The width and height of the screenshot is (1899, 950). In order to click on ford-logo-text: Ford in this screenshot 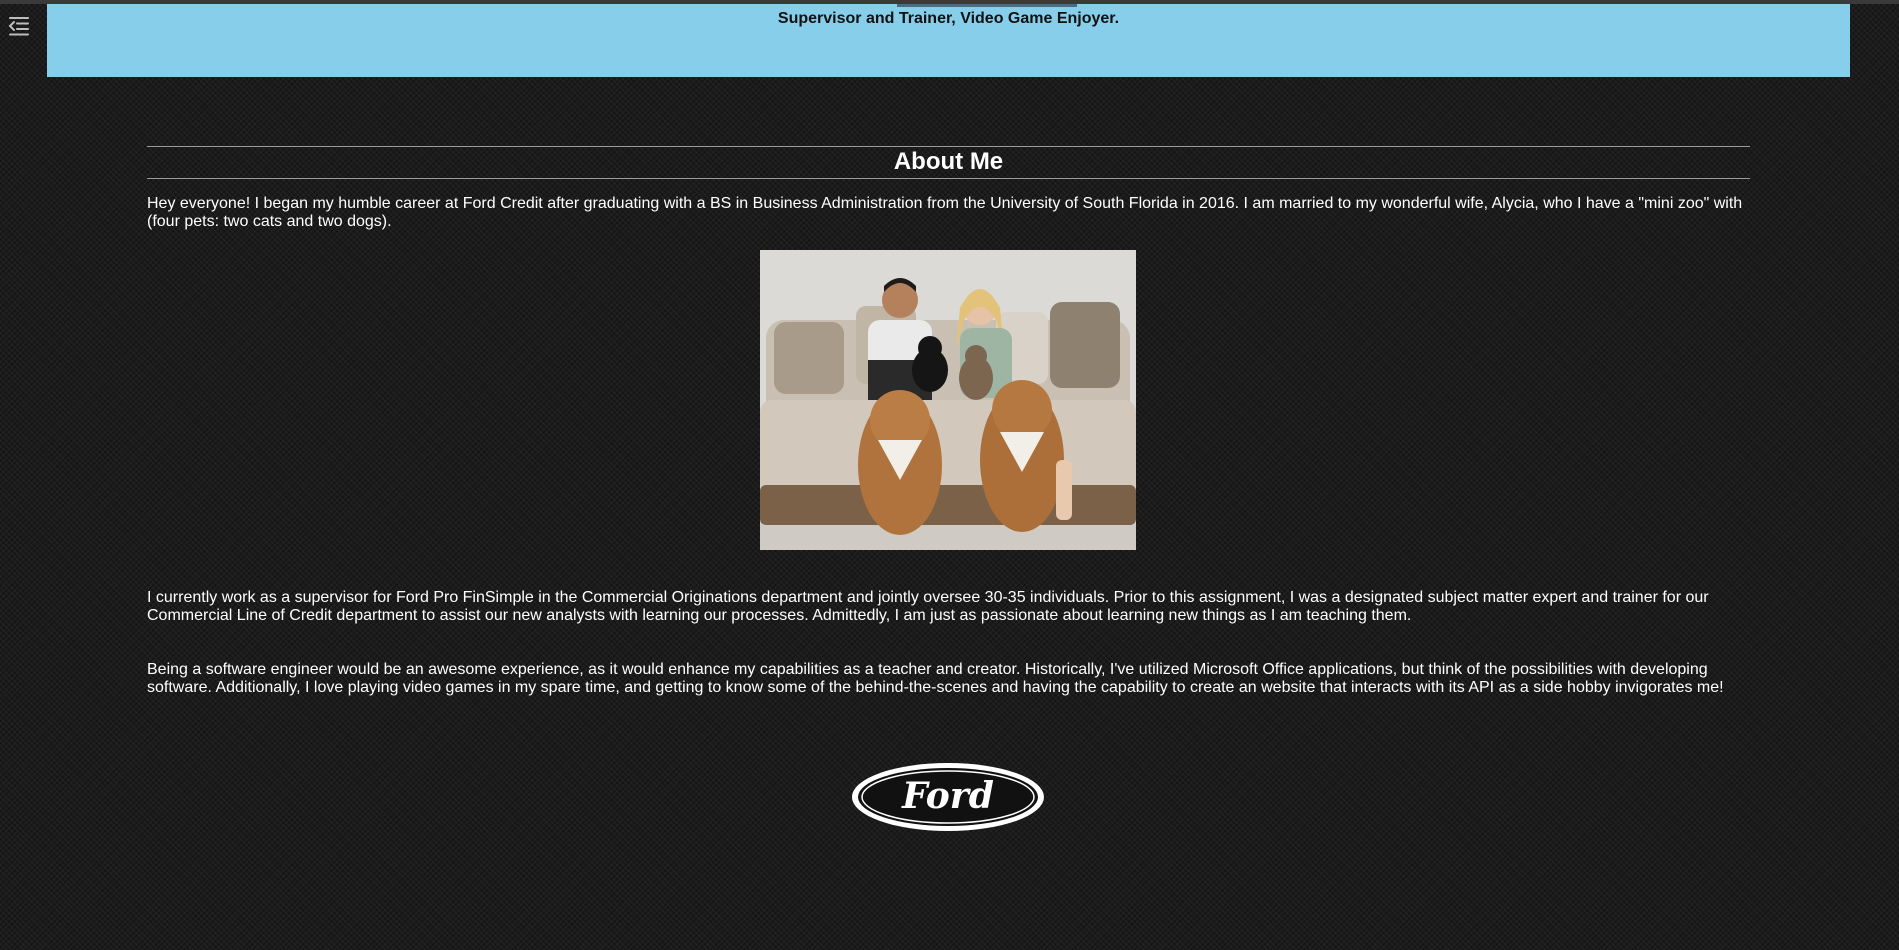, I will do `click(947, 796)`.